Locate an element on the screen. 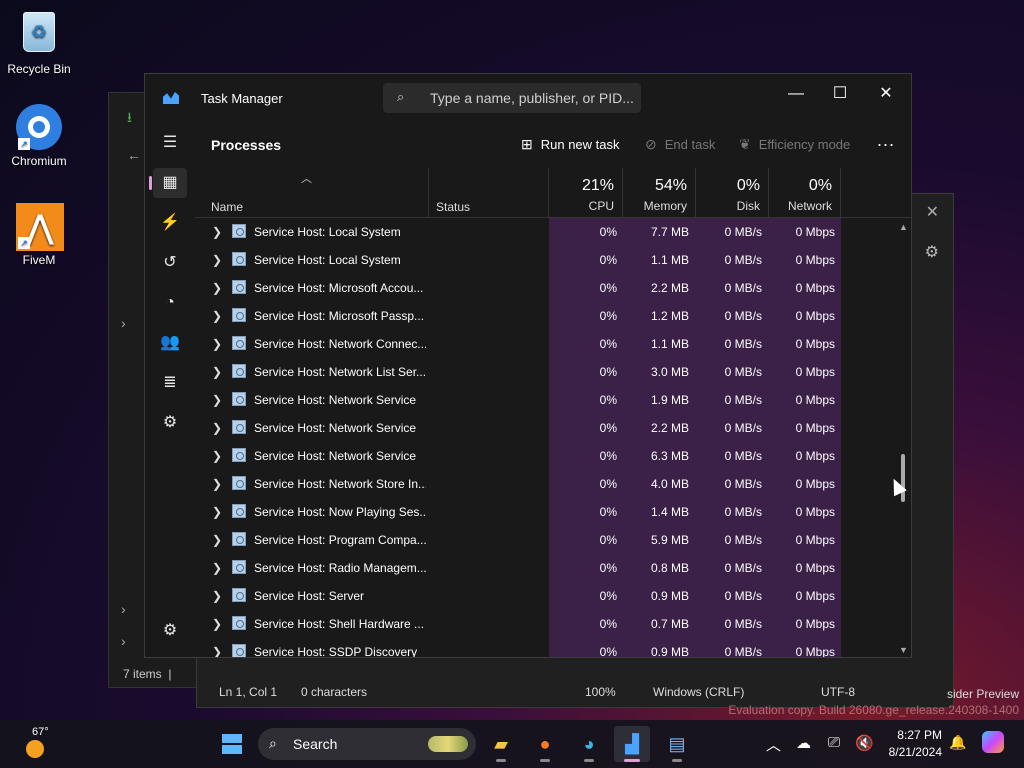 Image resolution: width=1024 pixels, height=768 pixels. search-icon: ⌕ is located at coordinates (401, 96).